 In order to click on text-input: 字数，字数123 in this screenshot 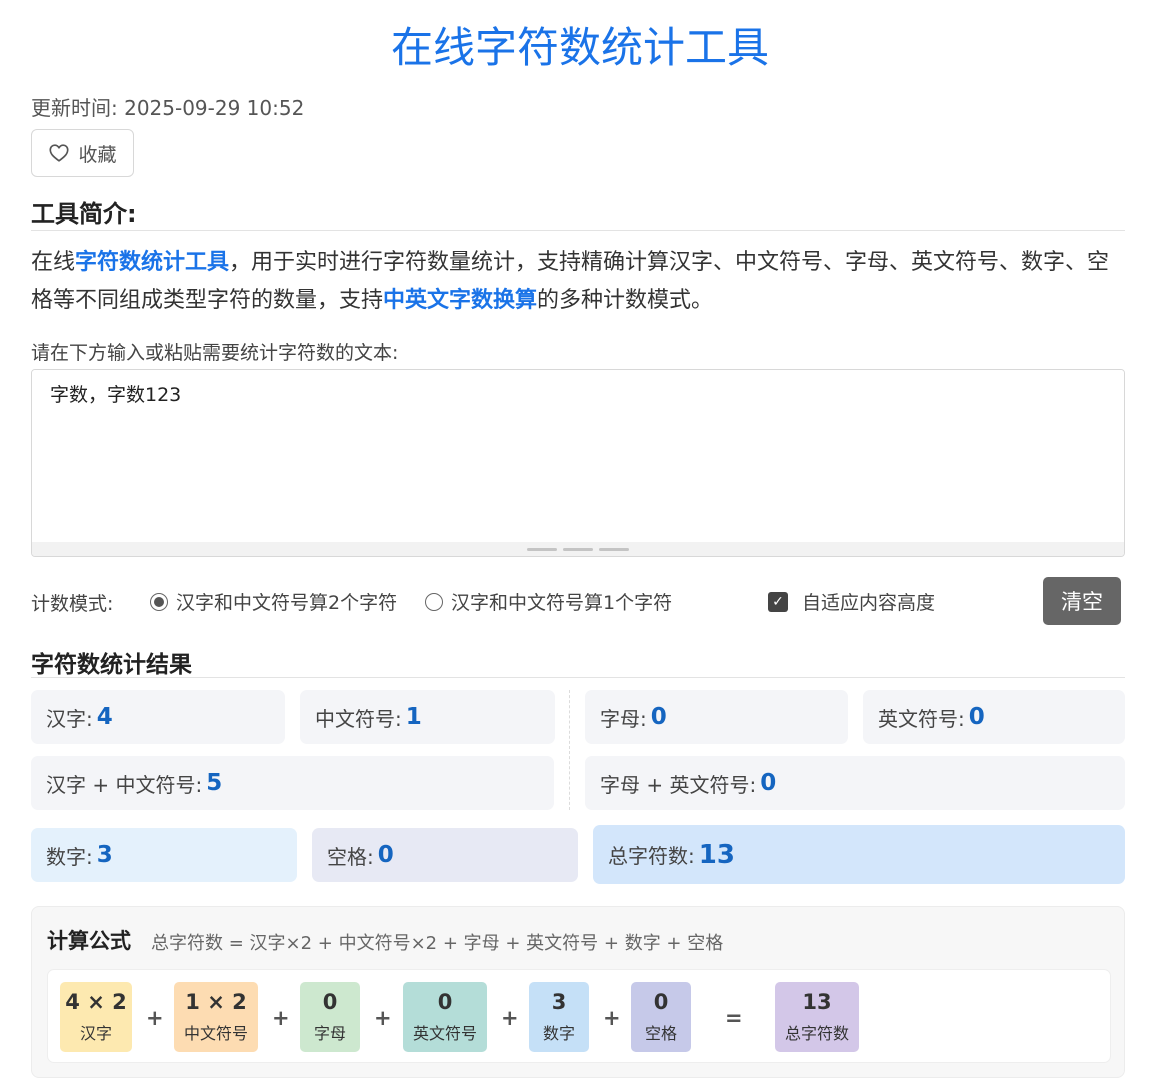, I will do `click(578, 456)`.